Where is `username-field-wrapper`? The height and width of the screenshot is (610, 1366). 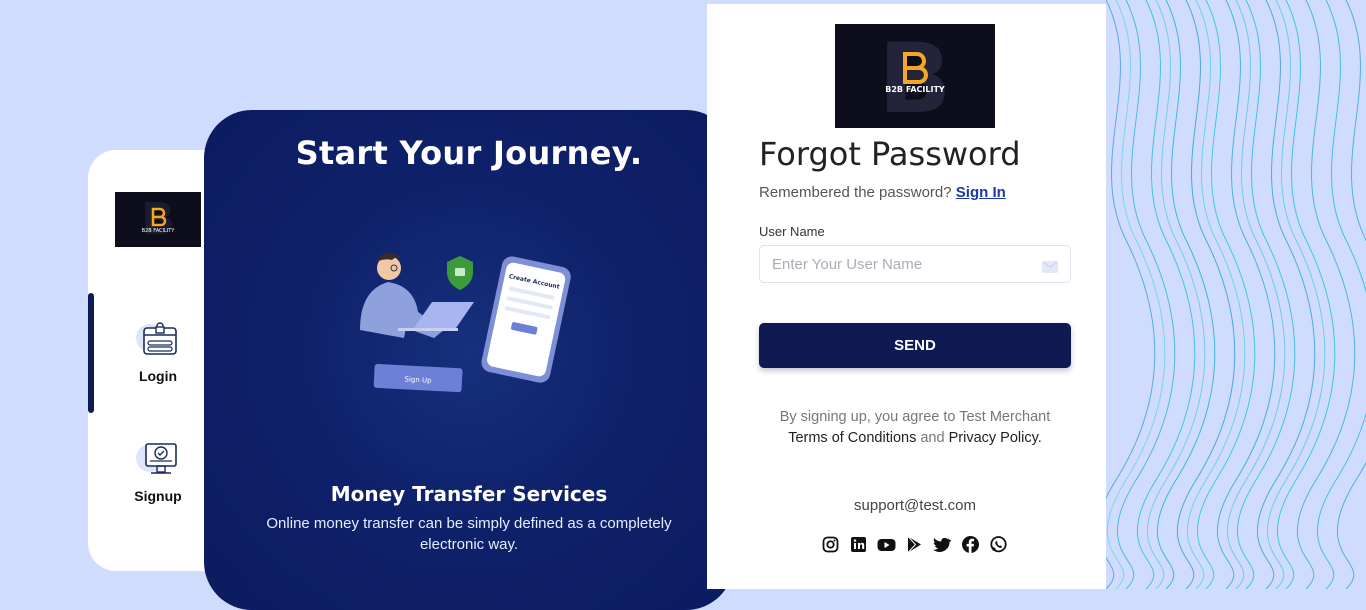
username-field-wrapper is located at coordinates (915, 264).